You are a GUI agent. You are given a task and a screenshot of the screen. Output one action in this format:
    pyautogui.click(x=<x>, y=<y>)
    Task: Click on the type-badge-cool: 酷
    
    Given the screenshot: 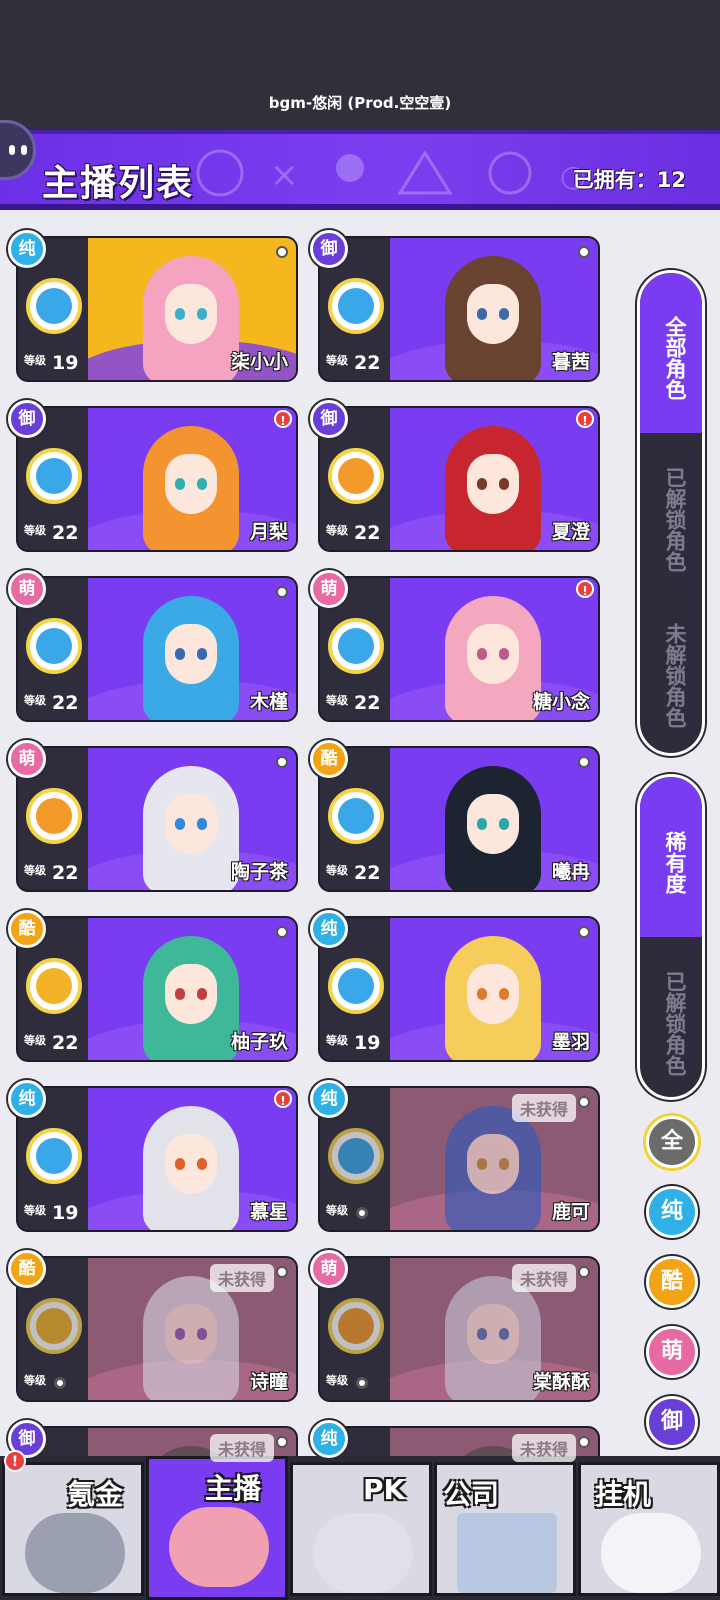 What is the action you would take?
    pyautogui.click(x=27, y=1269)
    